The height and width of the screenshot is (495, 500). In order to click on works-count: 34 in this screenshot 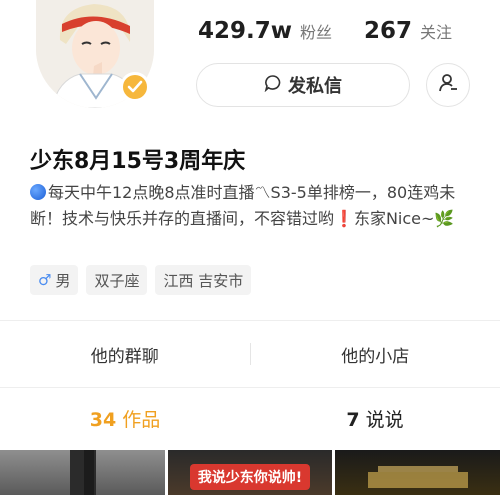, I will do `click(103, 419)`.